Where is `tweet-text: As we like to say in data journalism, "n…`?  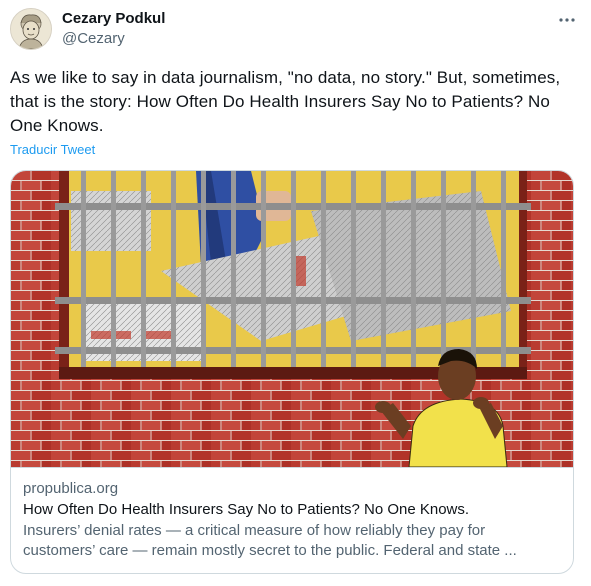
tweet-text: As we like to say in data journalism, "n… is located at coordinates (285, 101).